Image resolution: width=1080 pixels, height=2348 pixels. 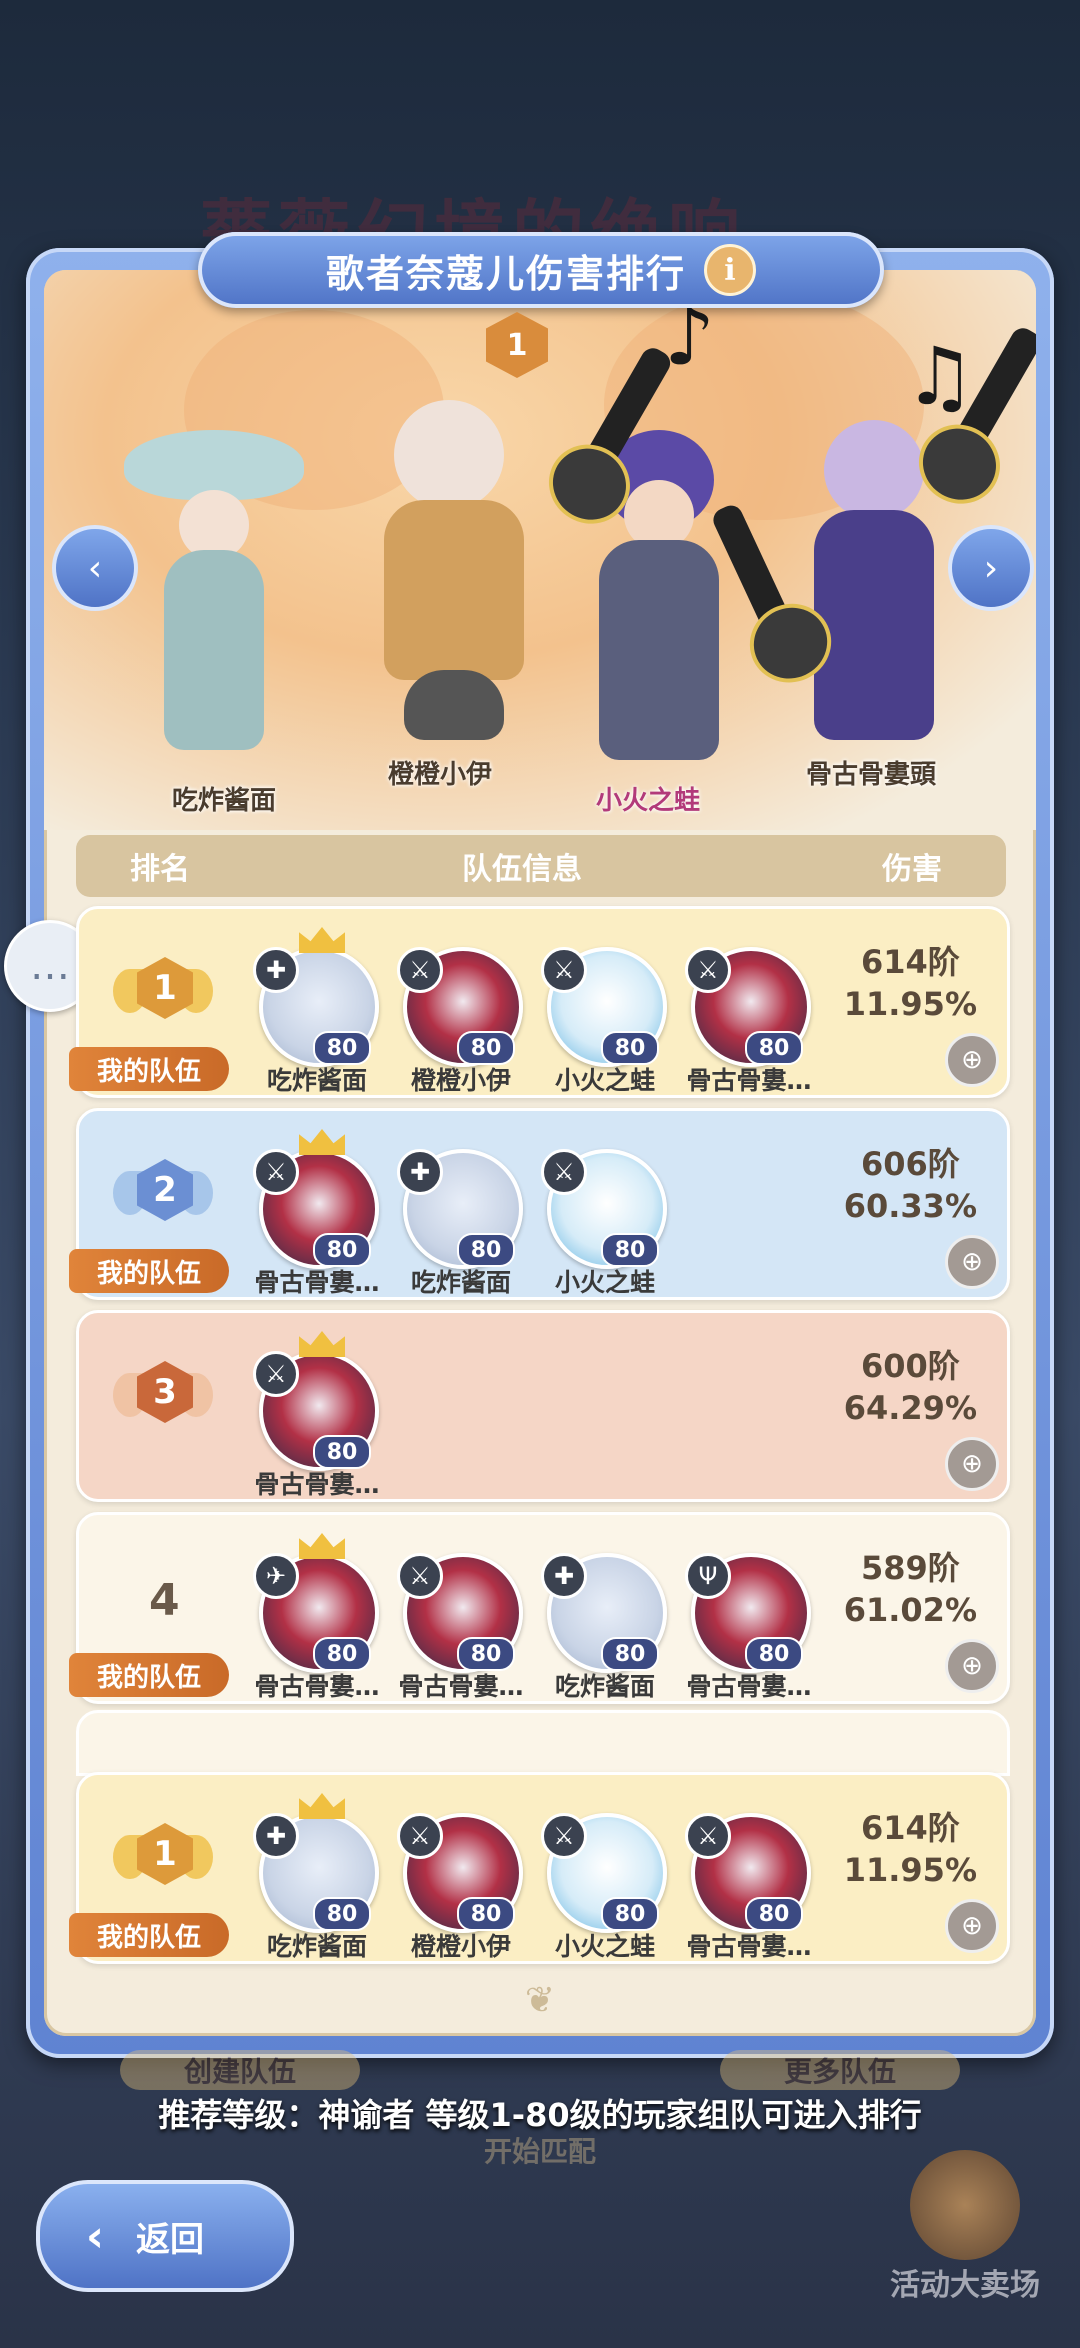 I want to click on character-name-4: 骨古骨婁頭, so click(x=871, y=775).